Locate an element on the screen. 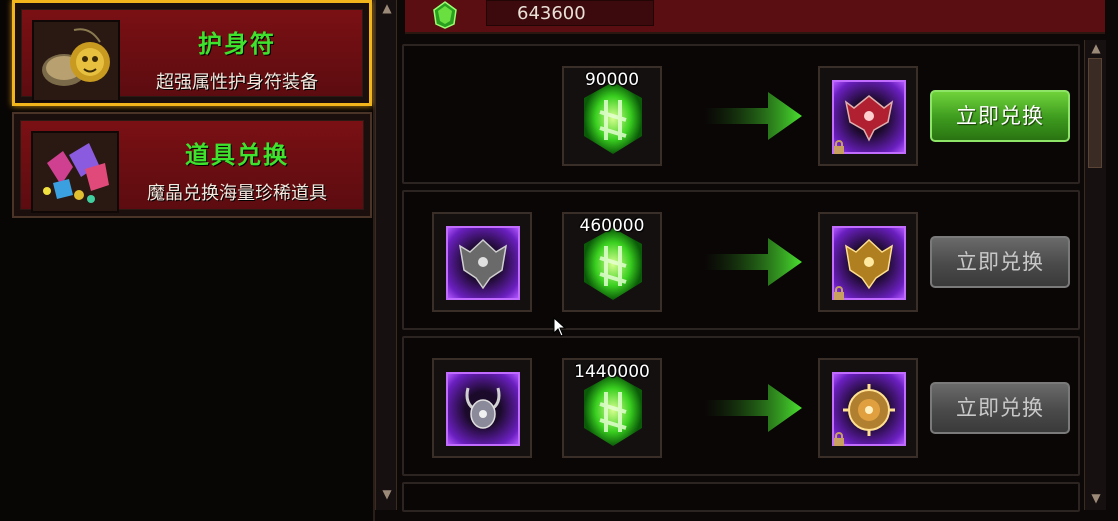 Image resolution: width=1118 pixels, height=521 pixels. cost-slot: 460000 is located at coordinates (612, 262).